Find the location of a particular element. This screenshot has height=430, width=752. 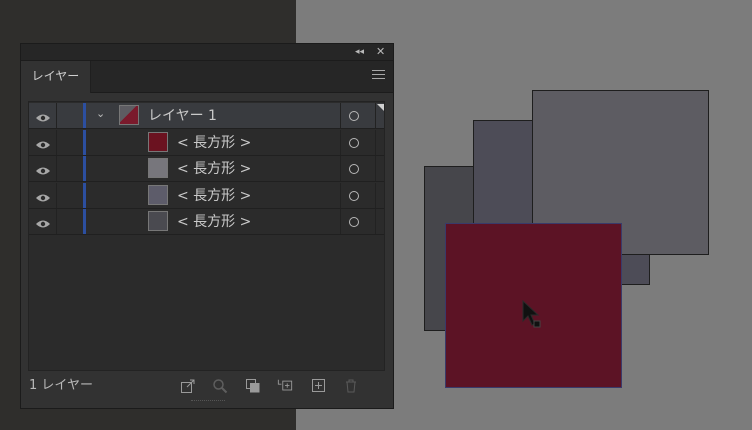

layer-row: ⌄ レイヤー 1 is located at coordinates (206, 116).